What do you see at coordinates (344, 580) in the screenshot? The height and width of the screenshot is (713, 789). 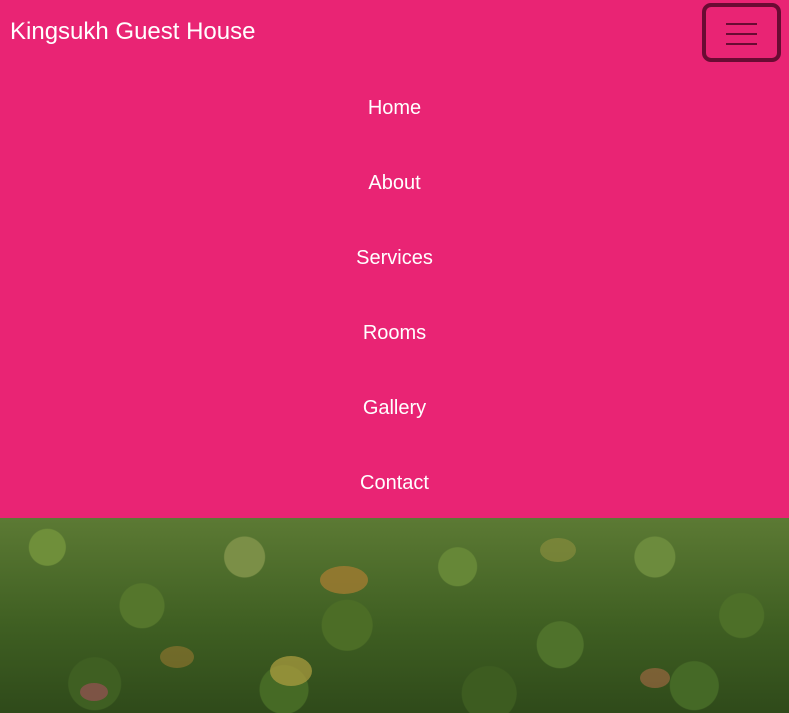 I see `autumn-foliage` at bounding box center [344, 580].